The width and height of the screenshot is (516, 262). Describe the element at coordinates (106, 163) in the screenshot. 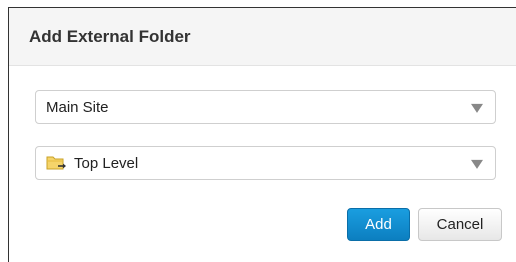

I see `folder-select-value: Top Level` at that location.